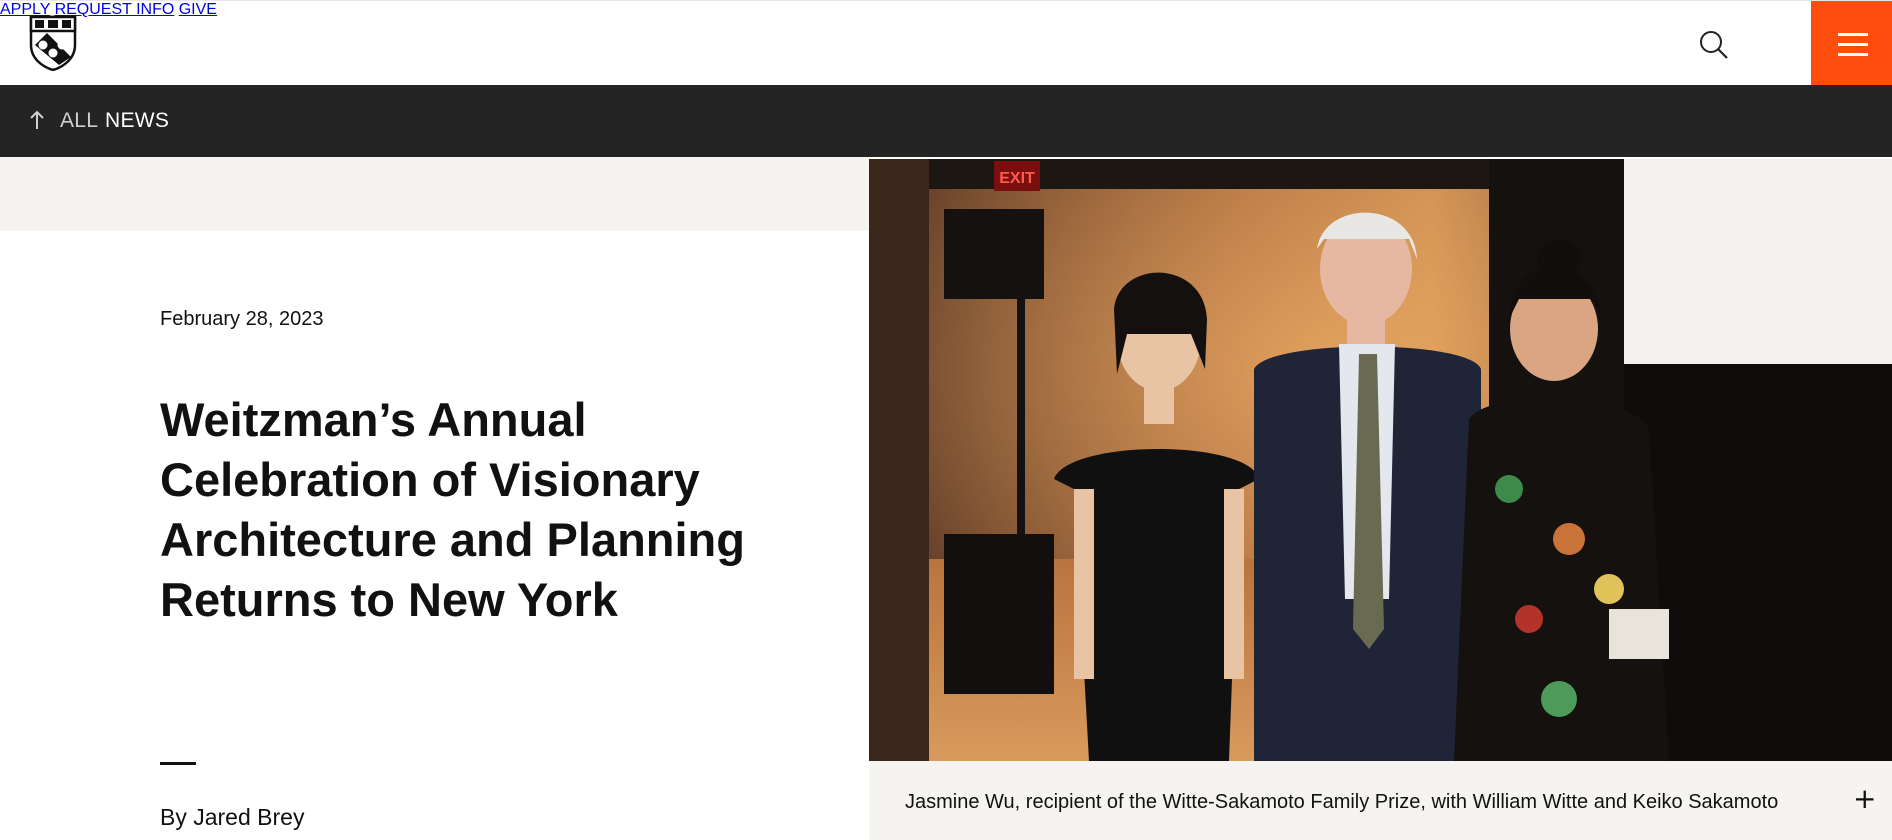 The height and width of the screenshot is (840, 1892). I want to click on penn-shield-logo, so click(53, 43).